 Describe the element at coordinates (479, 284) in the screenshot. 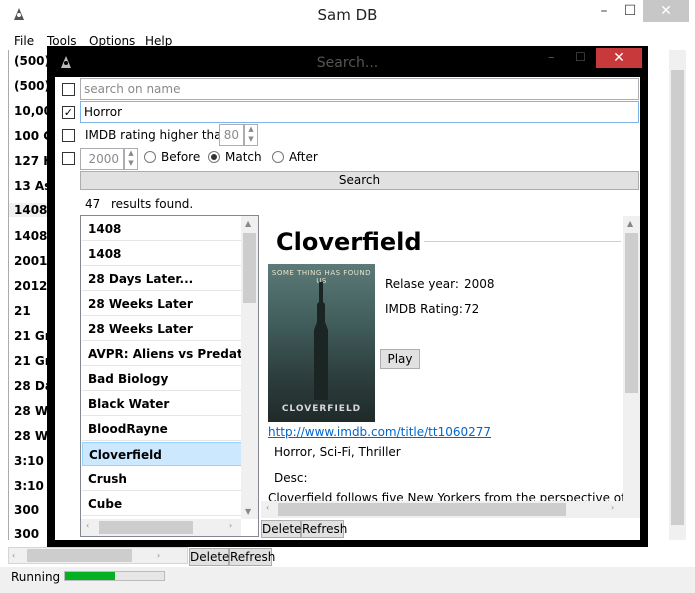

I see `release-year-value: 2008` at that location.